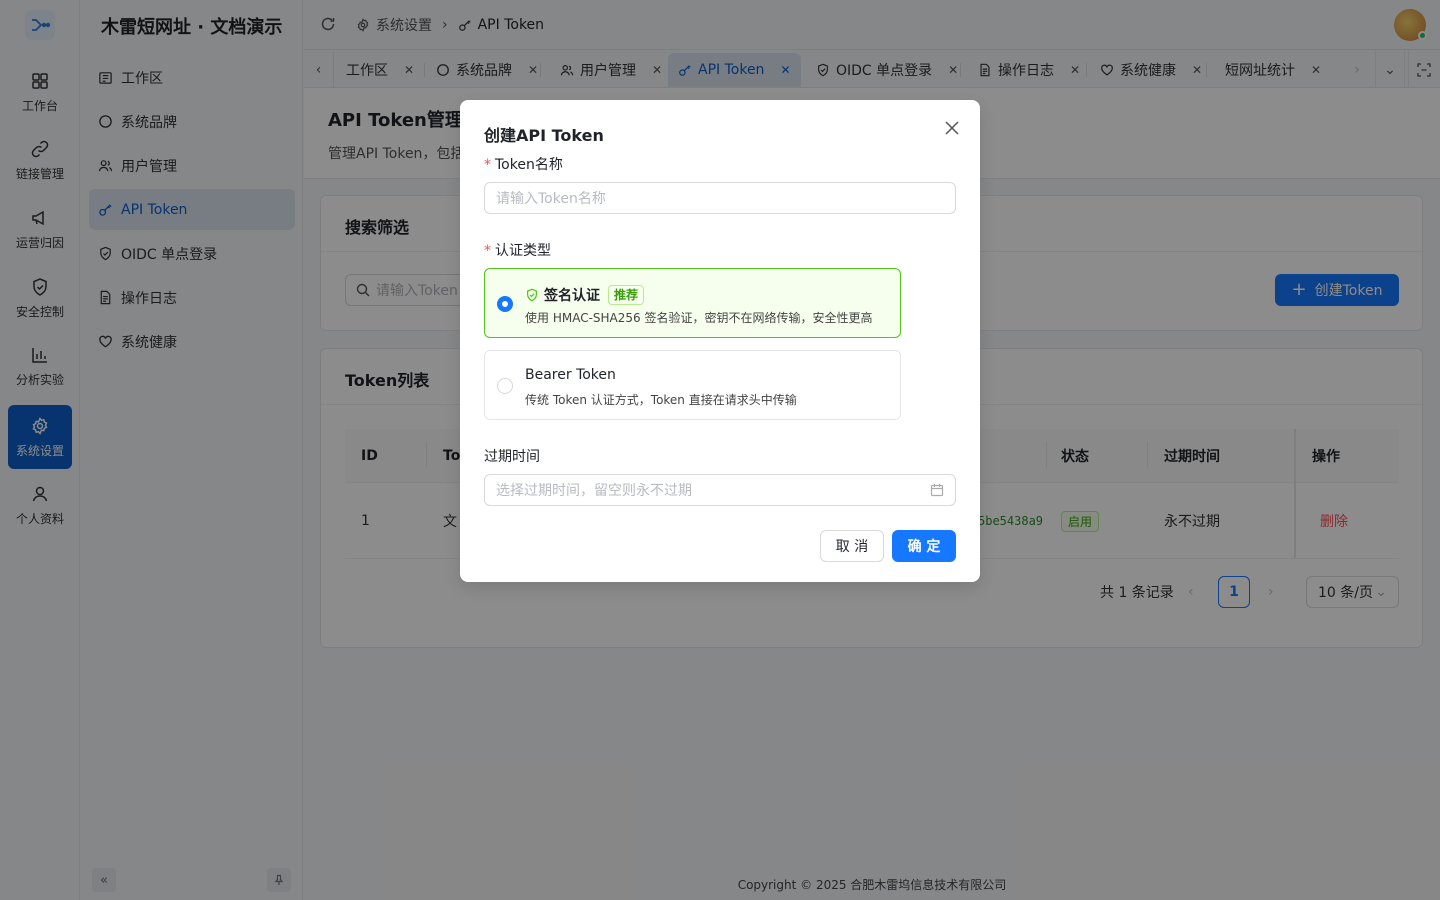  What do you see at coordinates (512, 457) in the screenshot?
I see `expire-label: 过期时间` at bounding box center [512, 457].